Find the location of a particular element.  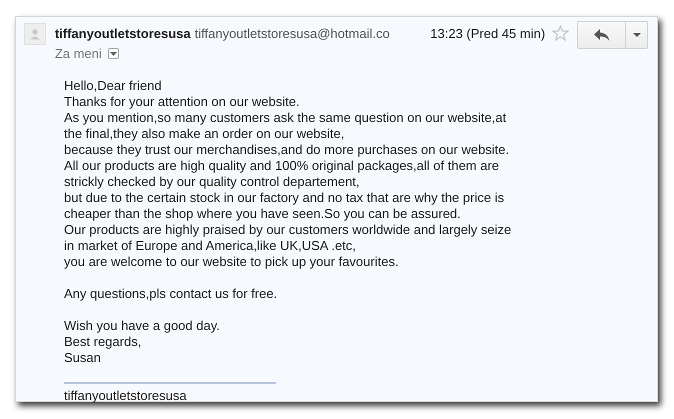

sender-name: tiffanyoutletstoresusa is located at coordinates (122, 33).